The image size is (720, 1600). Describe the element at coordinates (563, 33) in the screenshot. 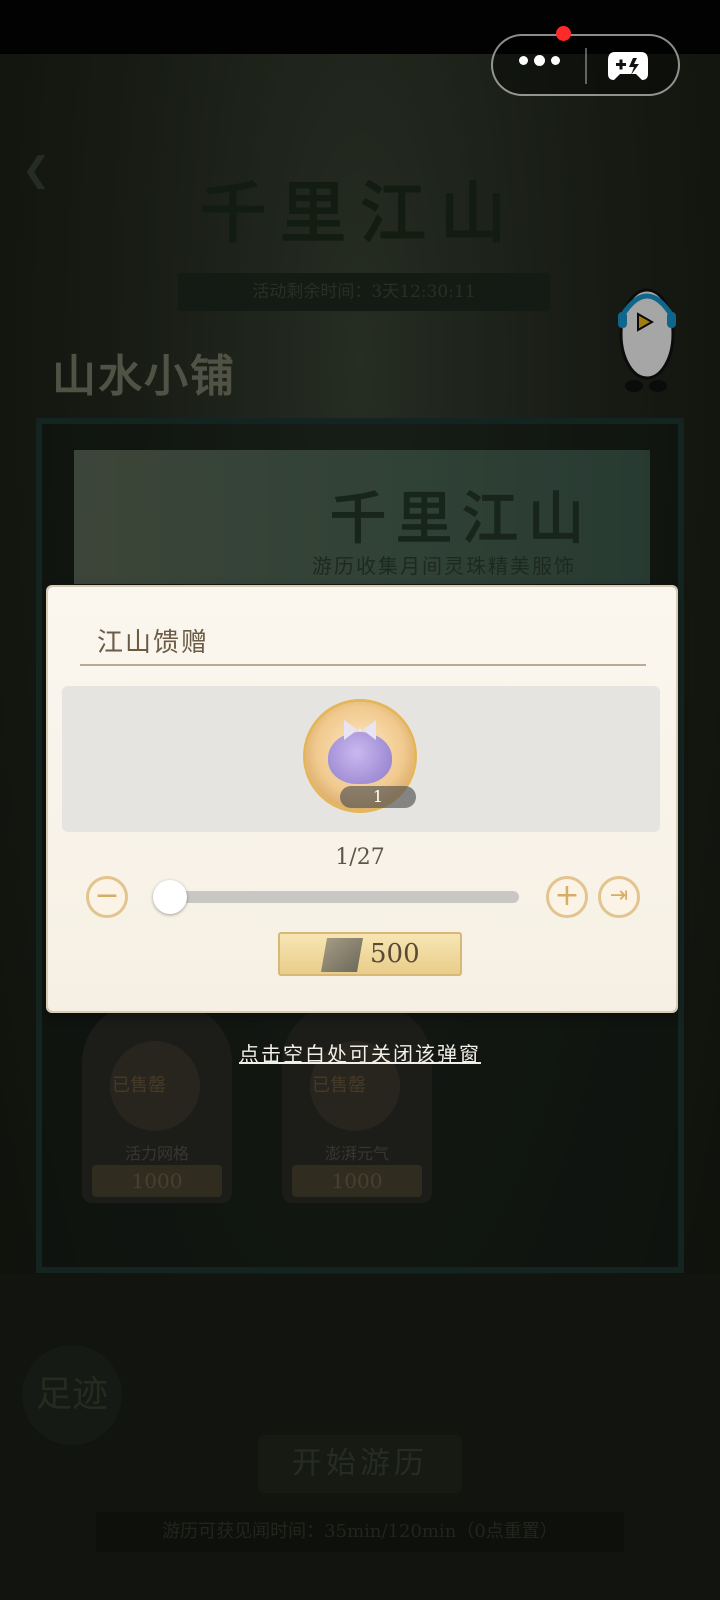

I see `notification-dot` at that location.